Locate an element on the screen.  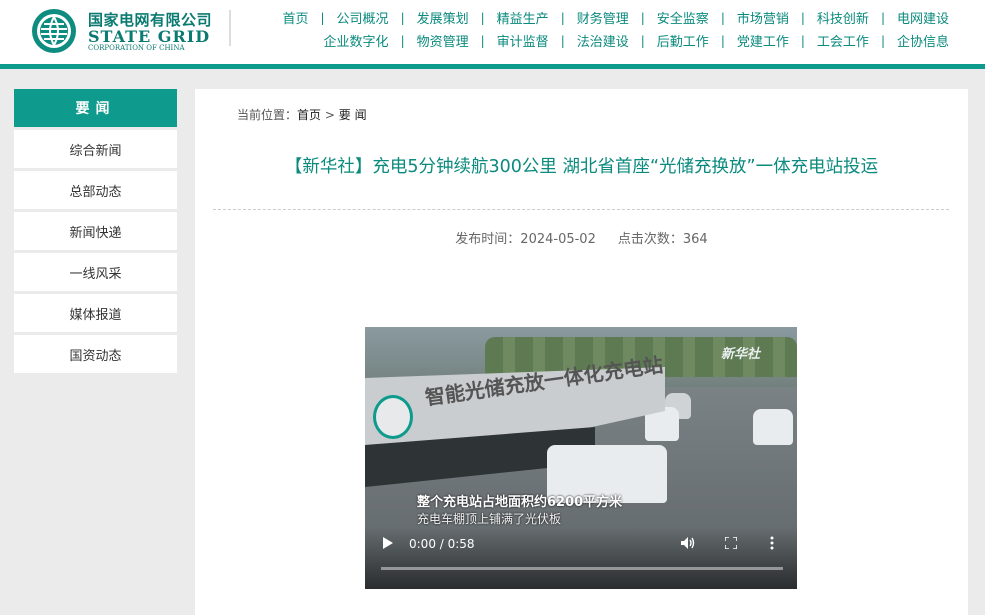
video-subtitle-line1: 整个充电站占地面积约6200平方米 is located at coordinates (520, 502).